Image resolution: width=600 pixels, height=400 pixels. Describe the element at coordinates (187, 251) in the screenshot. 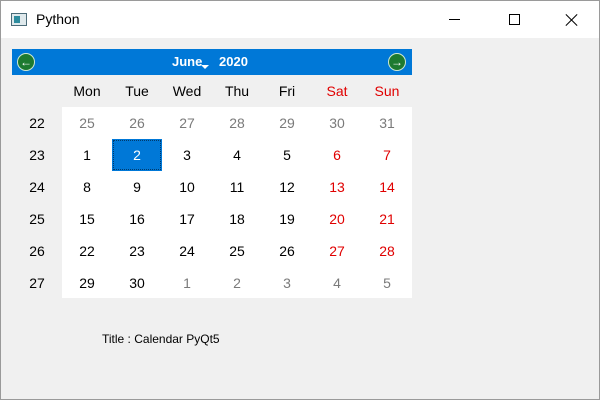

I see `day-cell: 24` at that location.